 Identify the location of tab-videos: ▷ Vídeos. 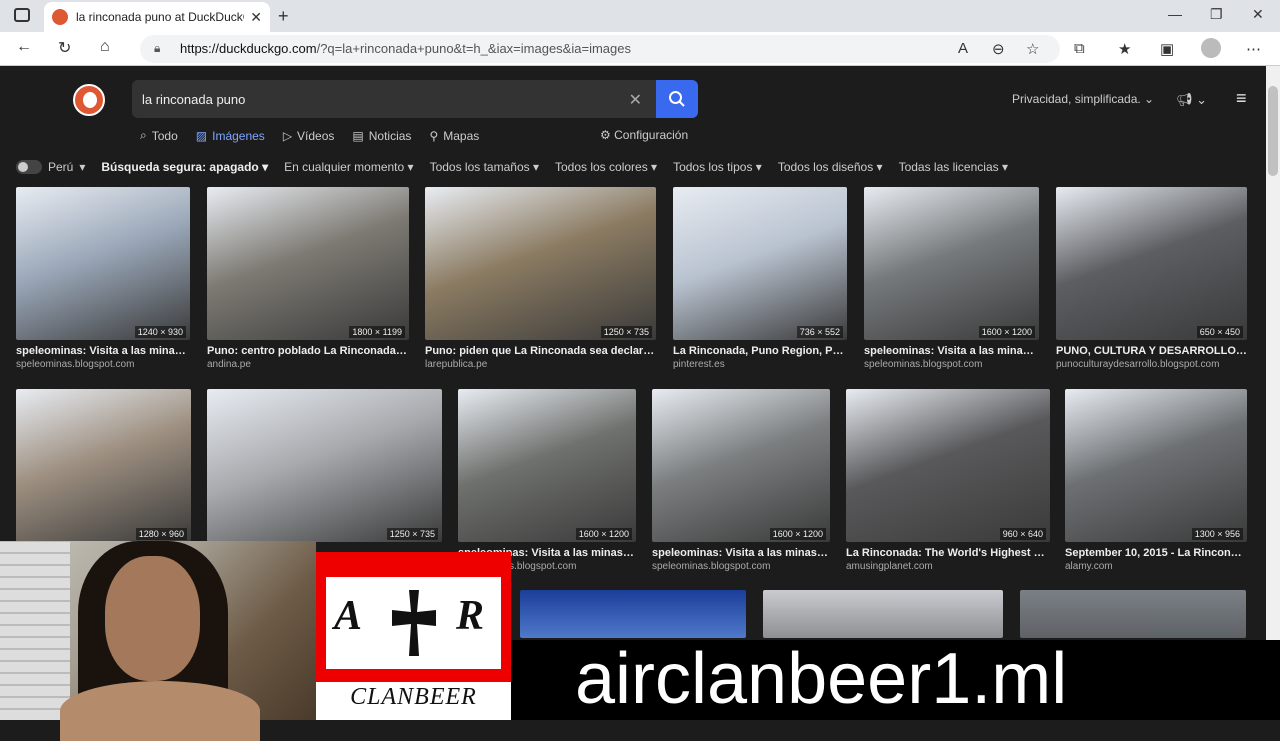
(309, 135).